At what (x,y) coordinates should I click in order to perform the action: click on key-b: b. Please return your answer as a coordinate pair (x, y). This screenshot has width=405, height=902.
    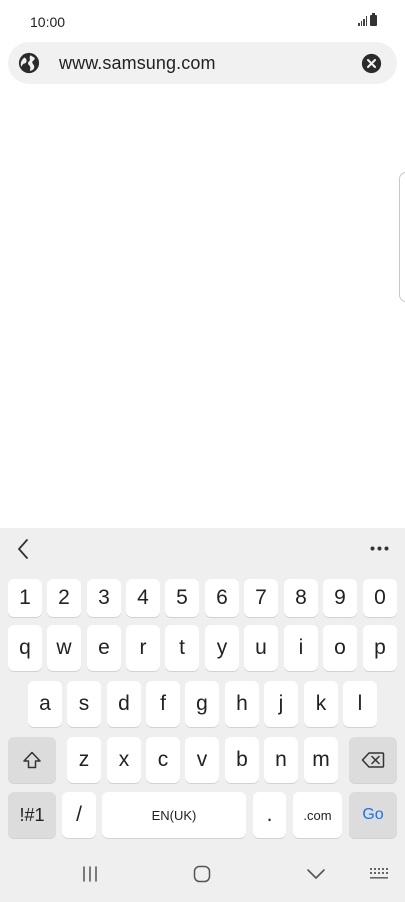
    Looking at the image, I should click on (242, 760).